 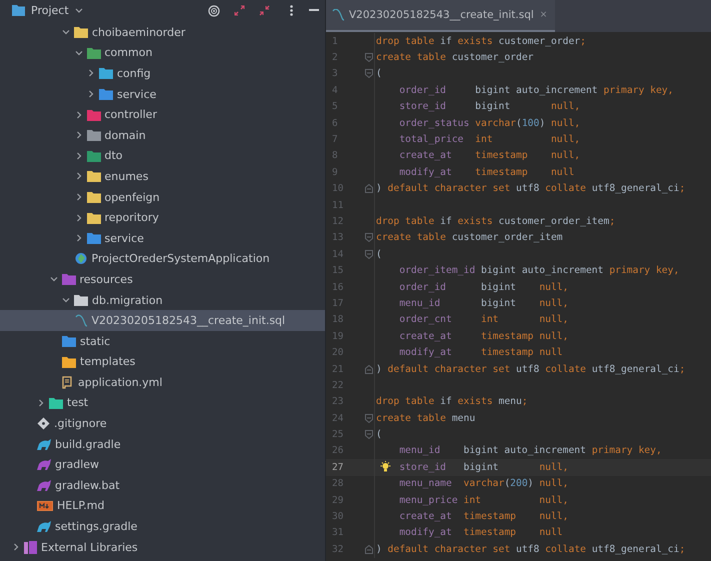 What do you see at coordinates (291, 10) in the screenshot?
I see `more-icon` at bounding box center [291, 10].